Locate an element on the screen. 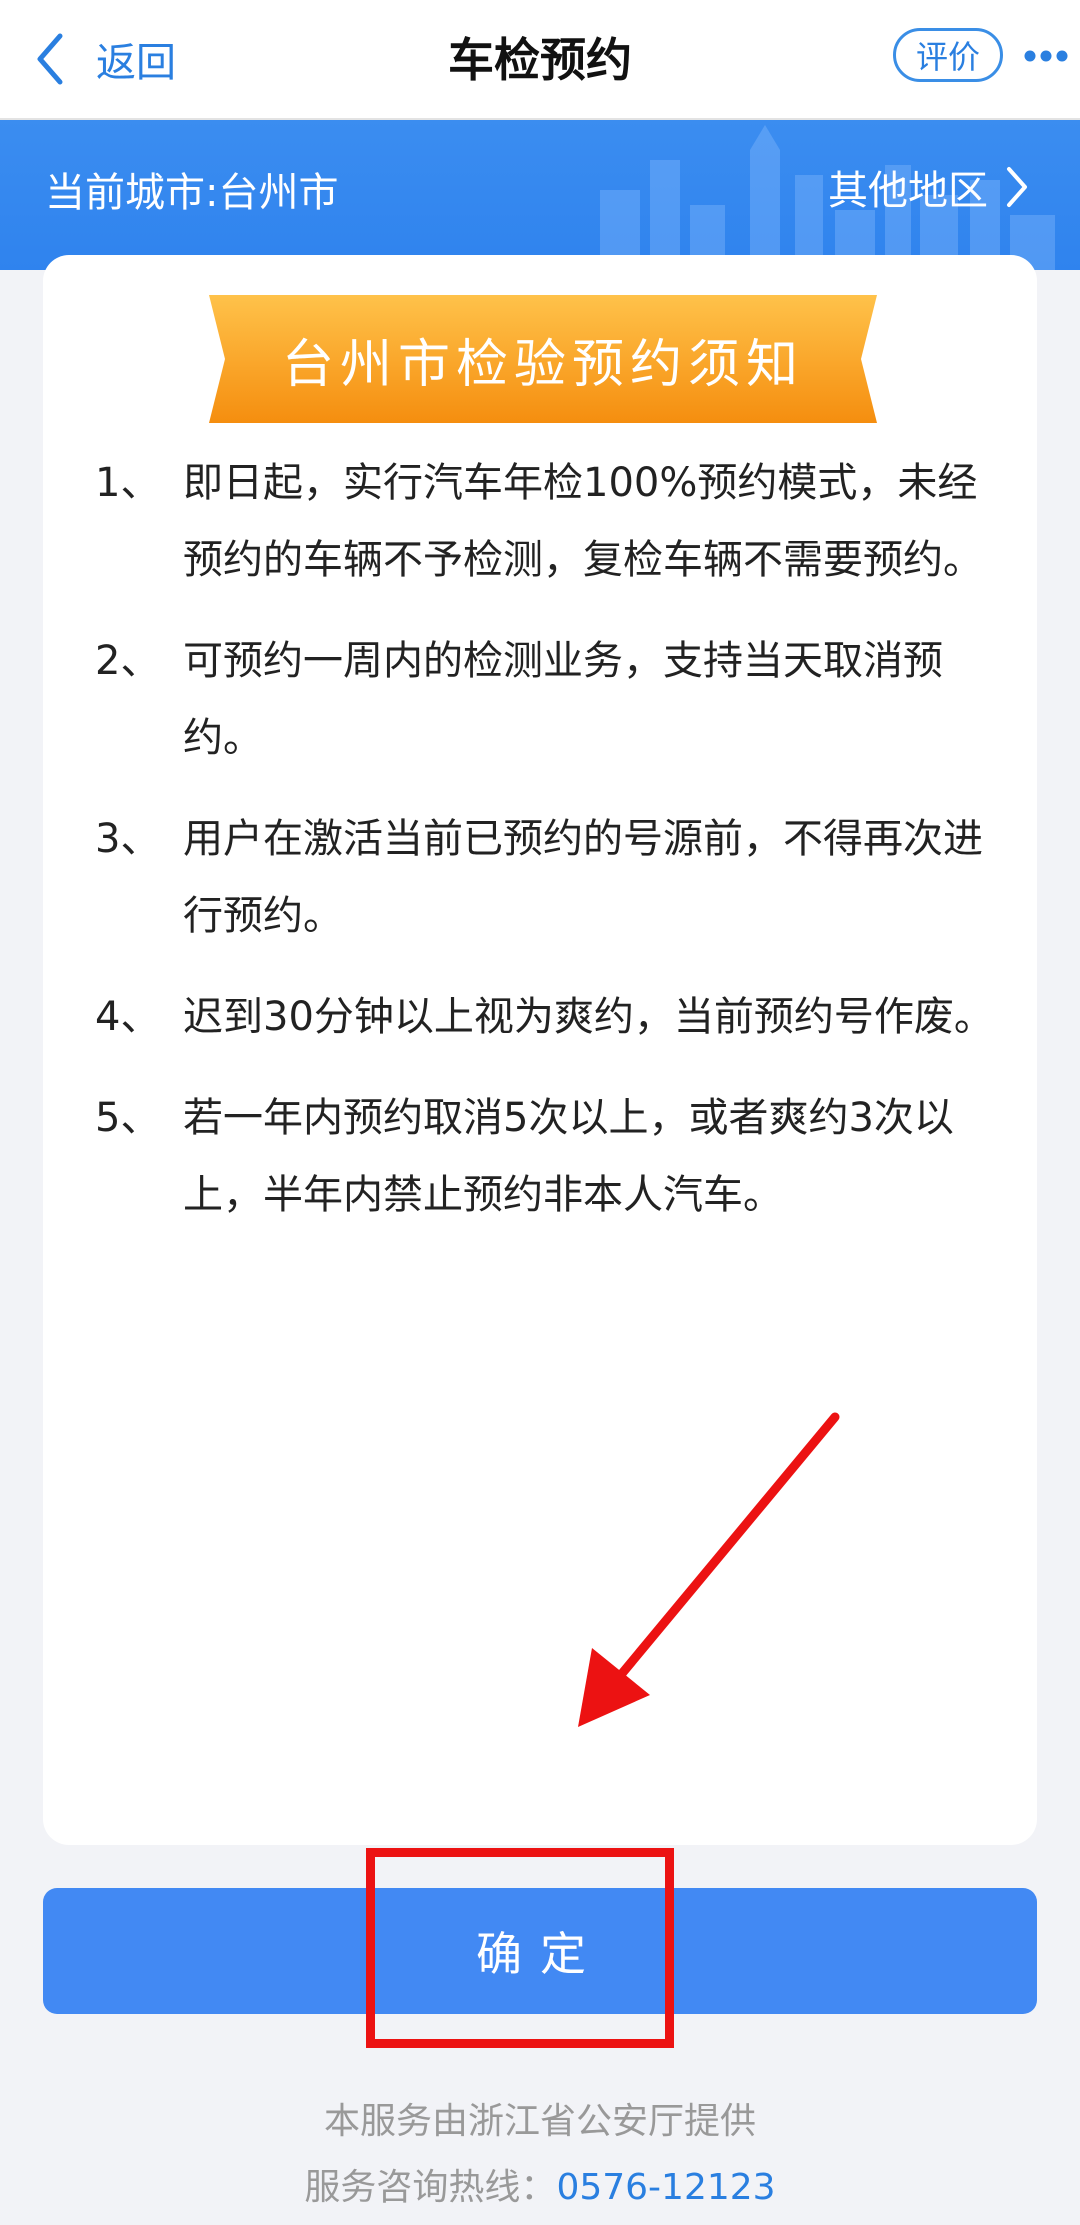  item-text: 用户在激活当前已预约的号源前，不得再次进行预约。 is located at coordinates (583, 877).